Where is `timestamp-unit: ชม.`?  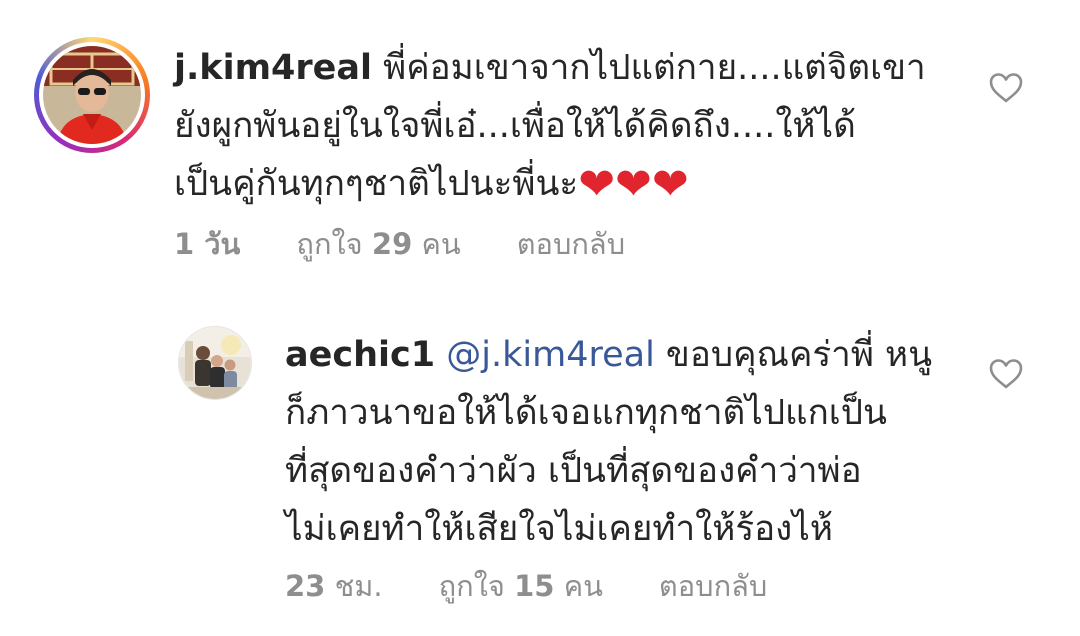 timestamp-unit: ชม. is located at coordinates (358, 586).